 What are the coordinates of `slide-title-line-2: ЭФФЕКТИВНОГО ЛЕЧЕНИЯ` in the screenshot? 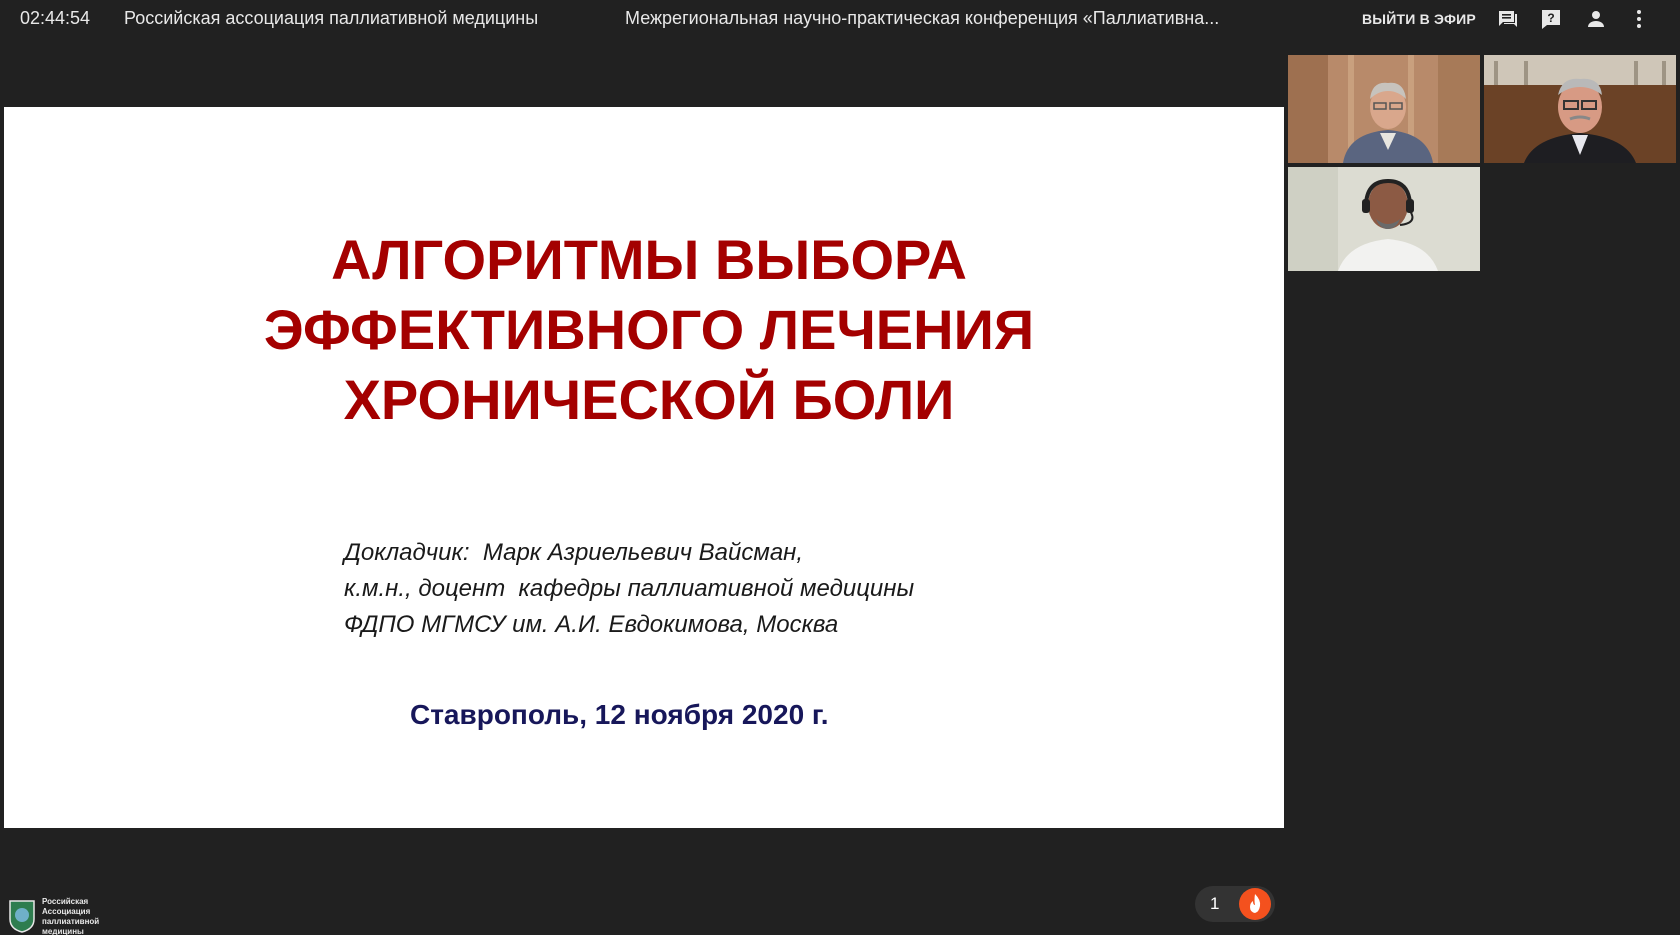 It's located at (649, 329).